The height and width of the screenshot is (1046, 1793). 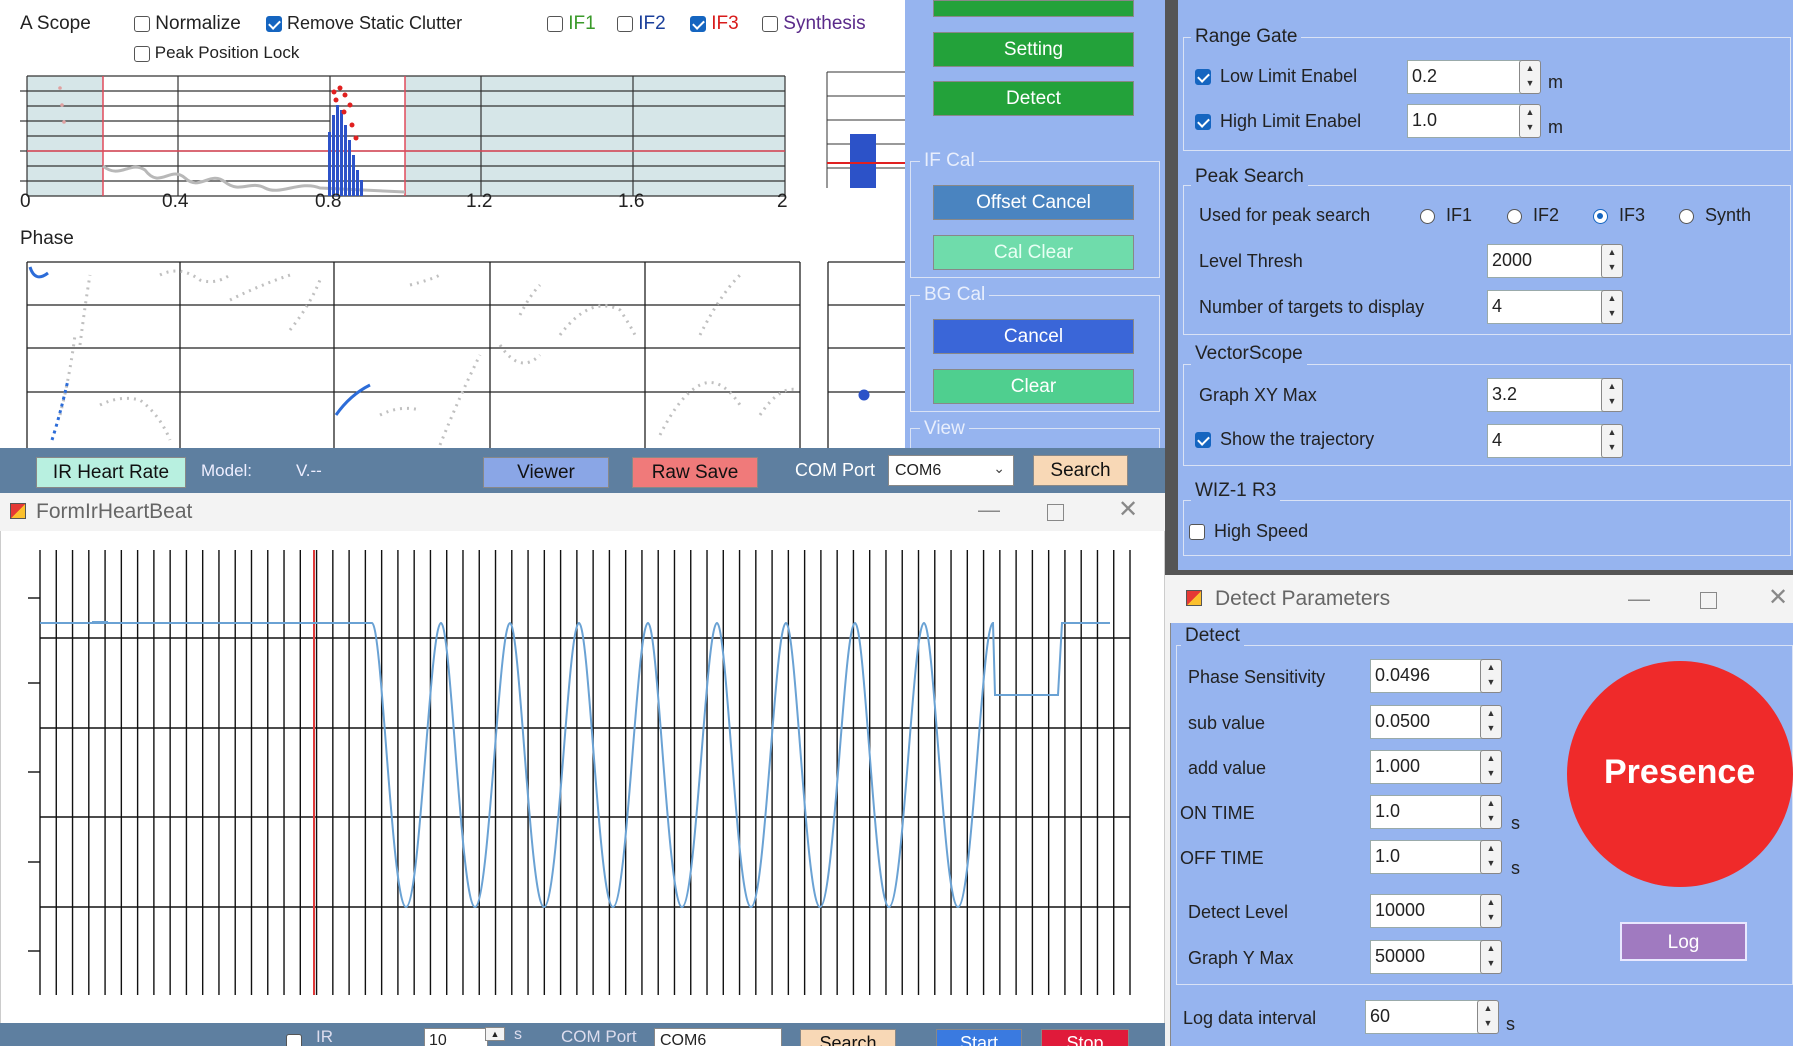 What do you see at coordinates (1203, 77) in the screenshot?
I see `low-limit-check-box` at bounding box center [1203, 77].